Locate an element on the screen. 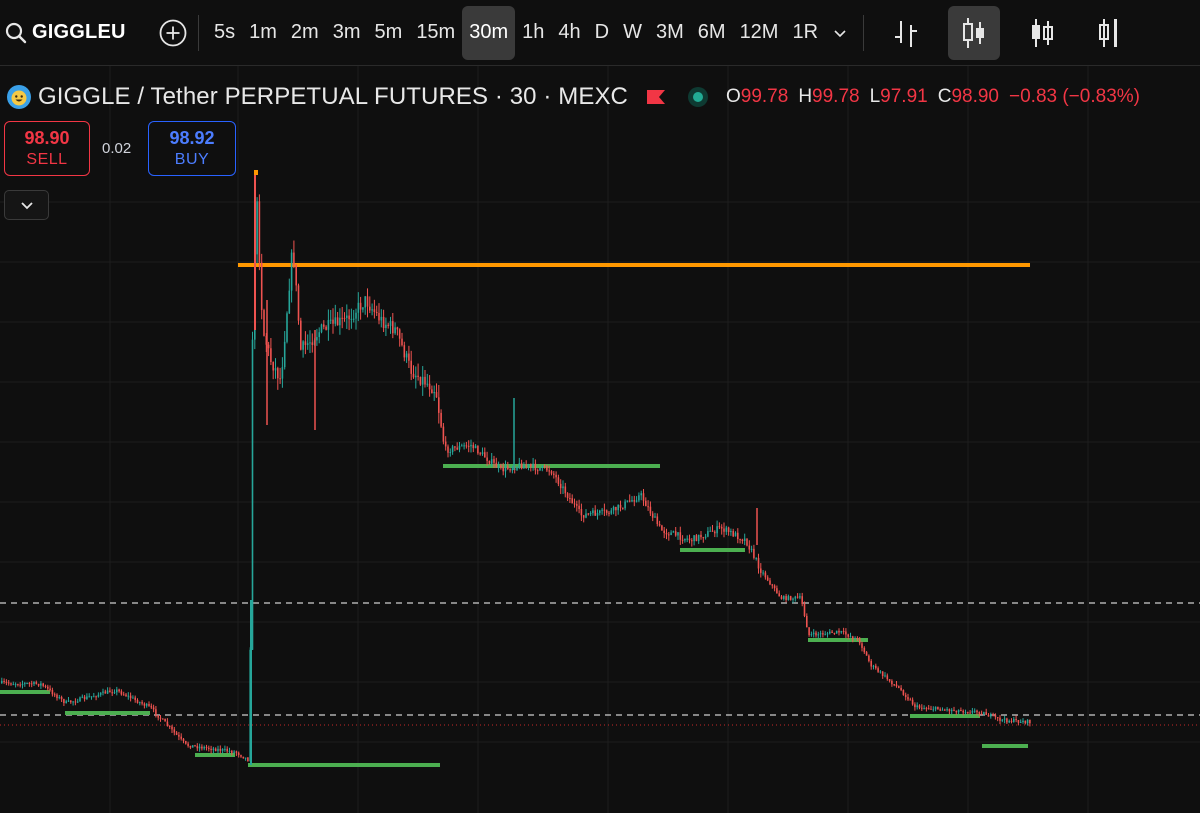 Image resolution: width=1200 pixels, height=813 pixels. tf-3m: 3m is located at coordinates (347, 33).